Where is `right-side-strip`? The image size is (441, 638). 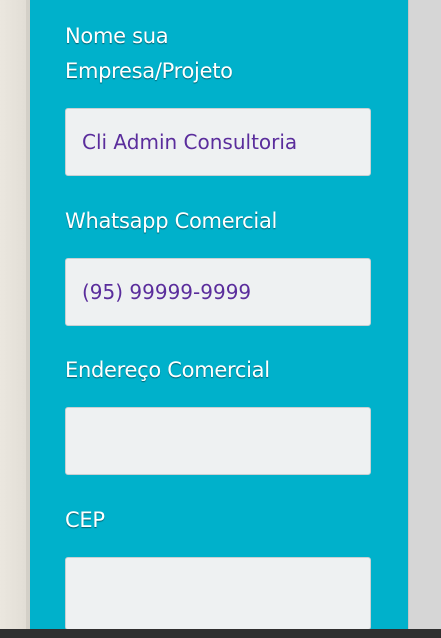
right-side-strip is located at coordinates (424, 315).